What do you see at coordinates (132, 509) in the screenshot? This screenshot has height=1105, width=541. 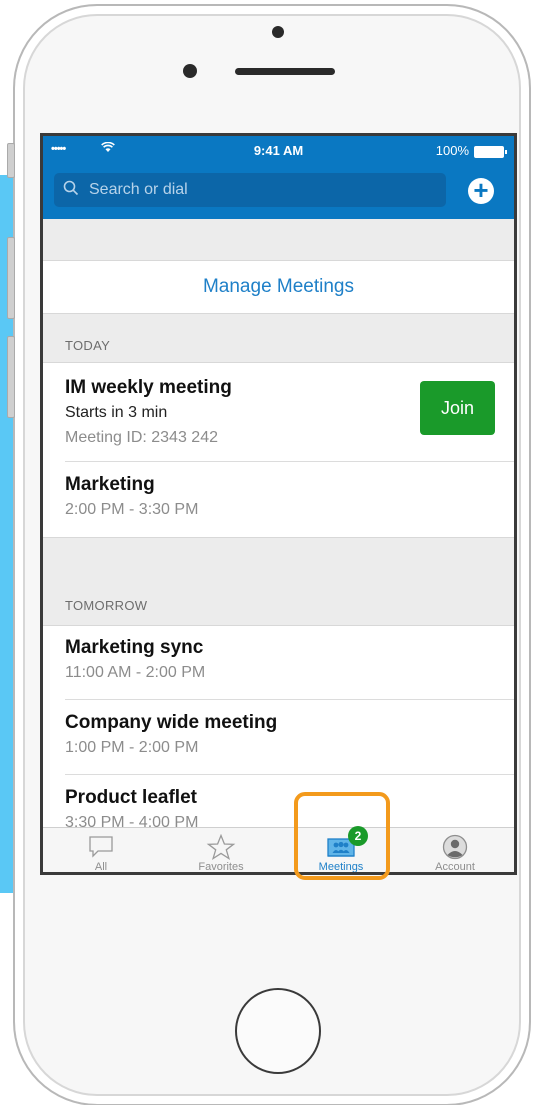 I see `meeting-time: 2:00 PM - 3:30 PM` at bounding box center [132, 509].